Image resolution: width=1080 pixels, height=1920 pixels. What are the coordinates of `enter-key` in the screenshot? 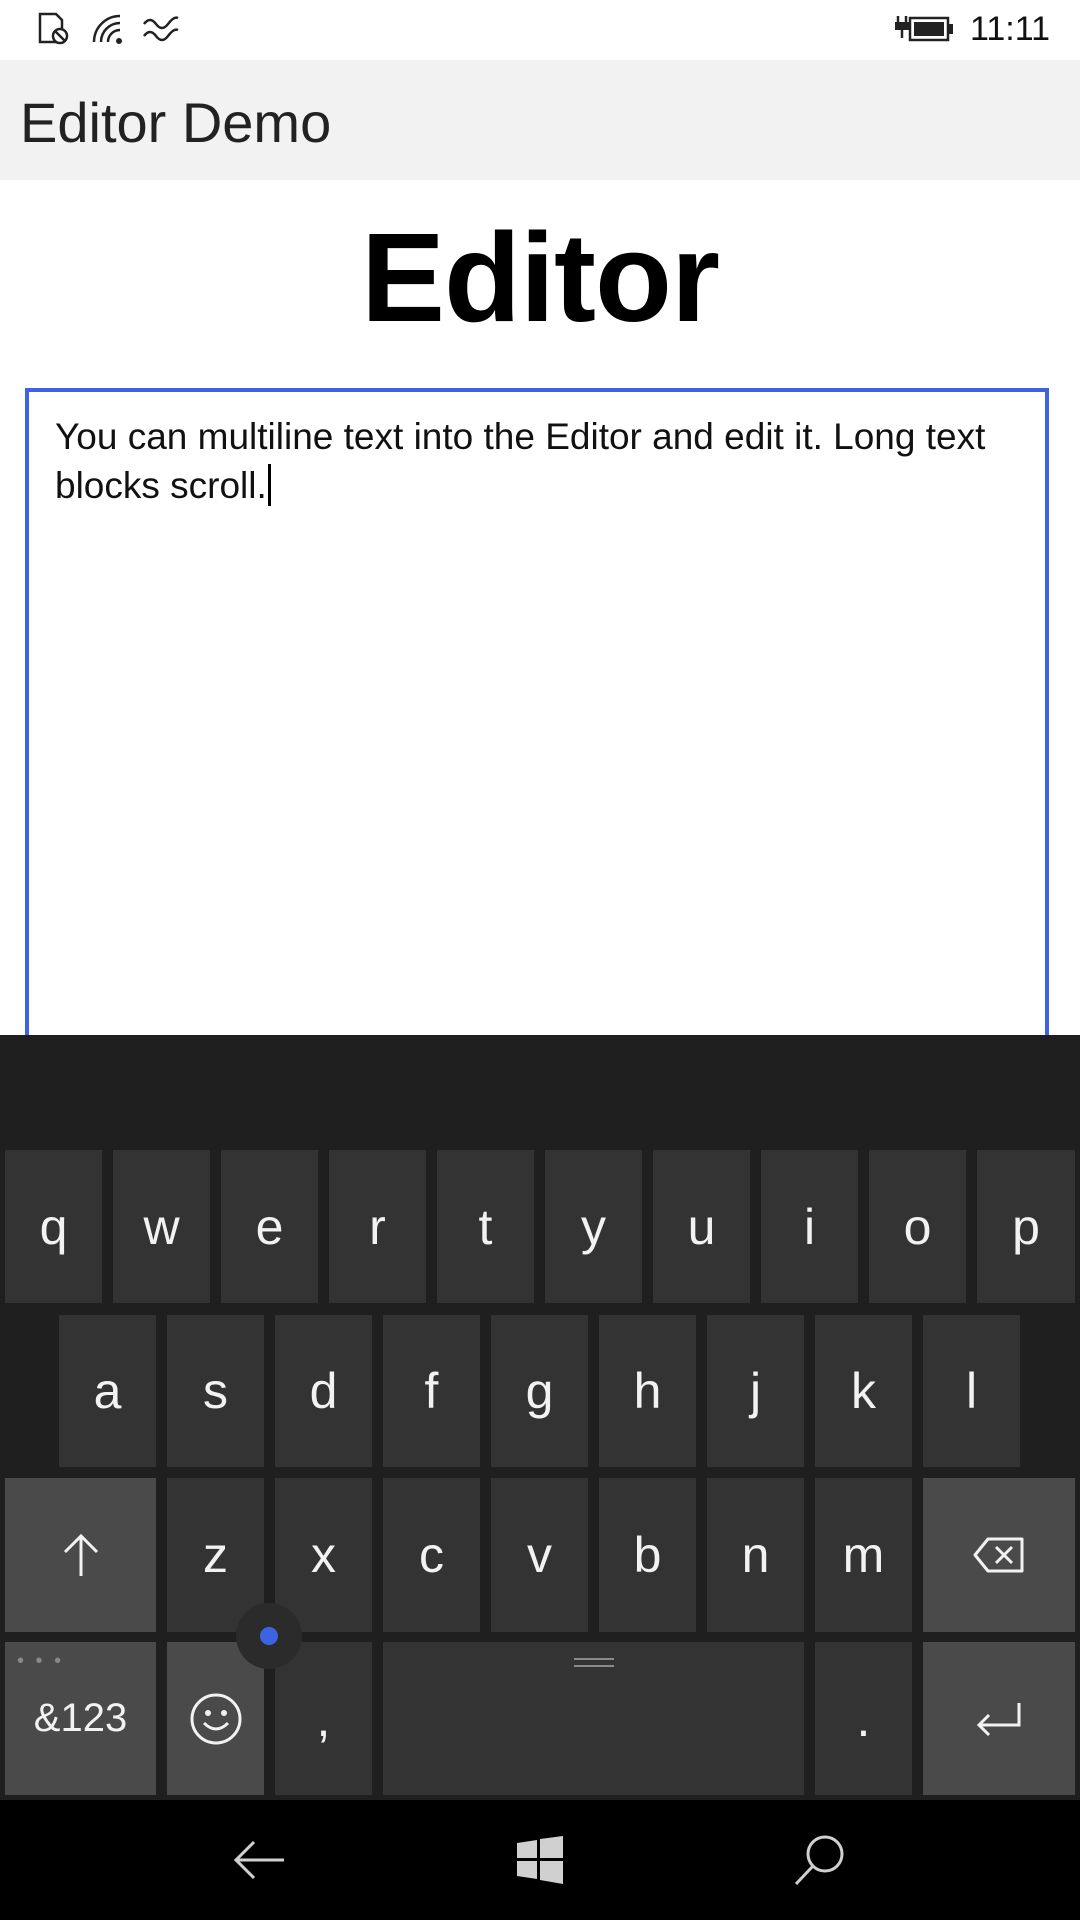 It's located at (999, 1718).